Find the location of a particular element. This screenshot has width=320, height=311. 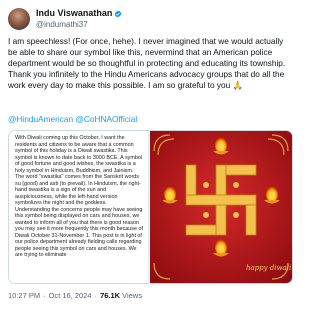

author-names: Indu Viswanathan @indumathi37 is located at coordinates (79, 19).